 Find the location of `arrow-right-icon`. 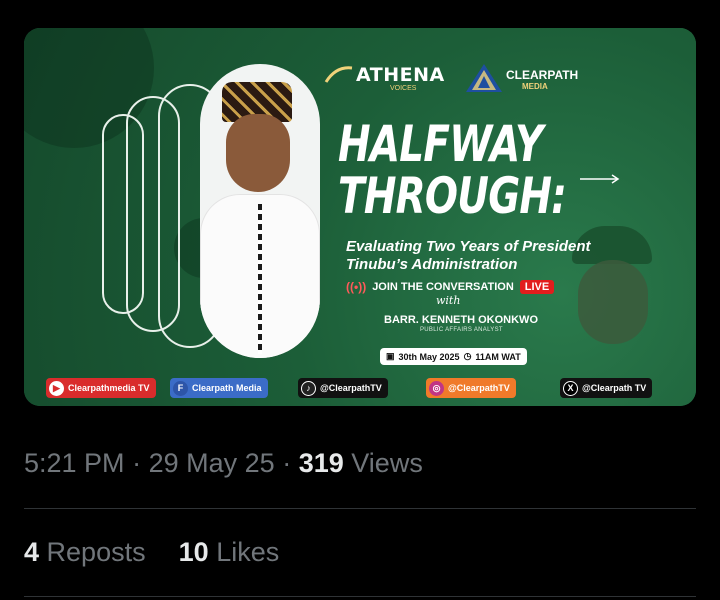

arrow-right-icon is located at coordinates (600, 179).